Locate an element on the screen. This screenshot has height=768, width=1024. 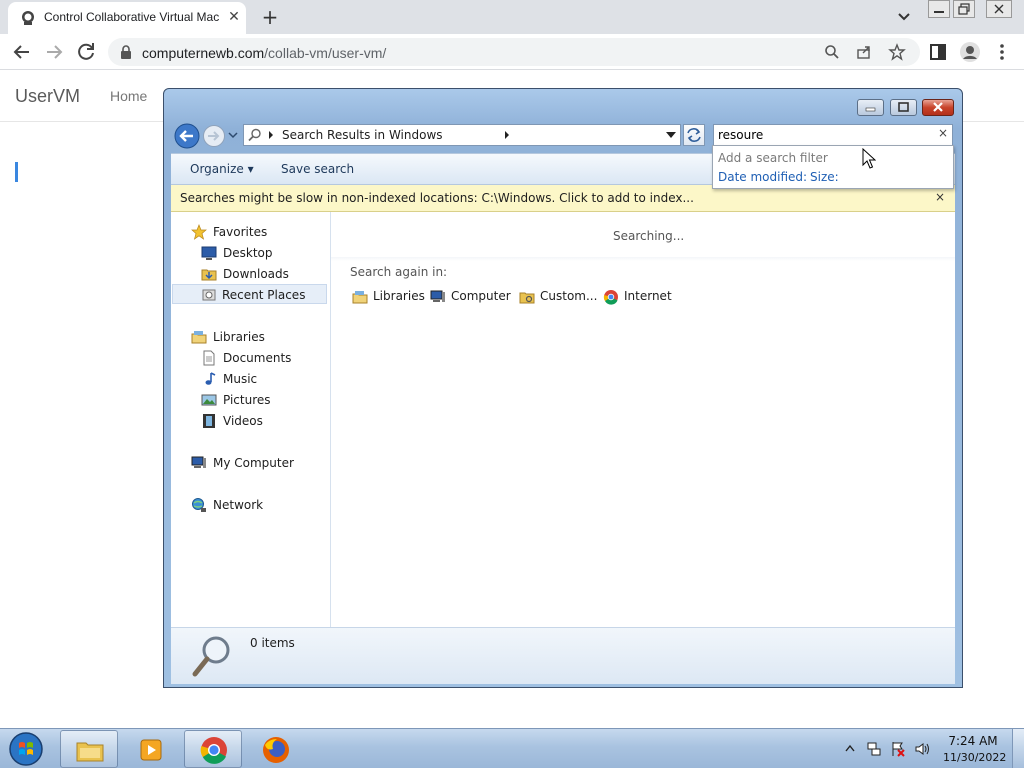
new-tab-button: + is located at coordinates (270, 17).